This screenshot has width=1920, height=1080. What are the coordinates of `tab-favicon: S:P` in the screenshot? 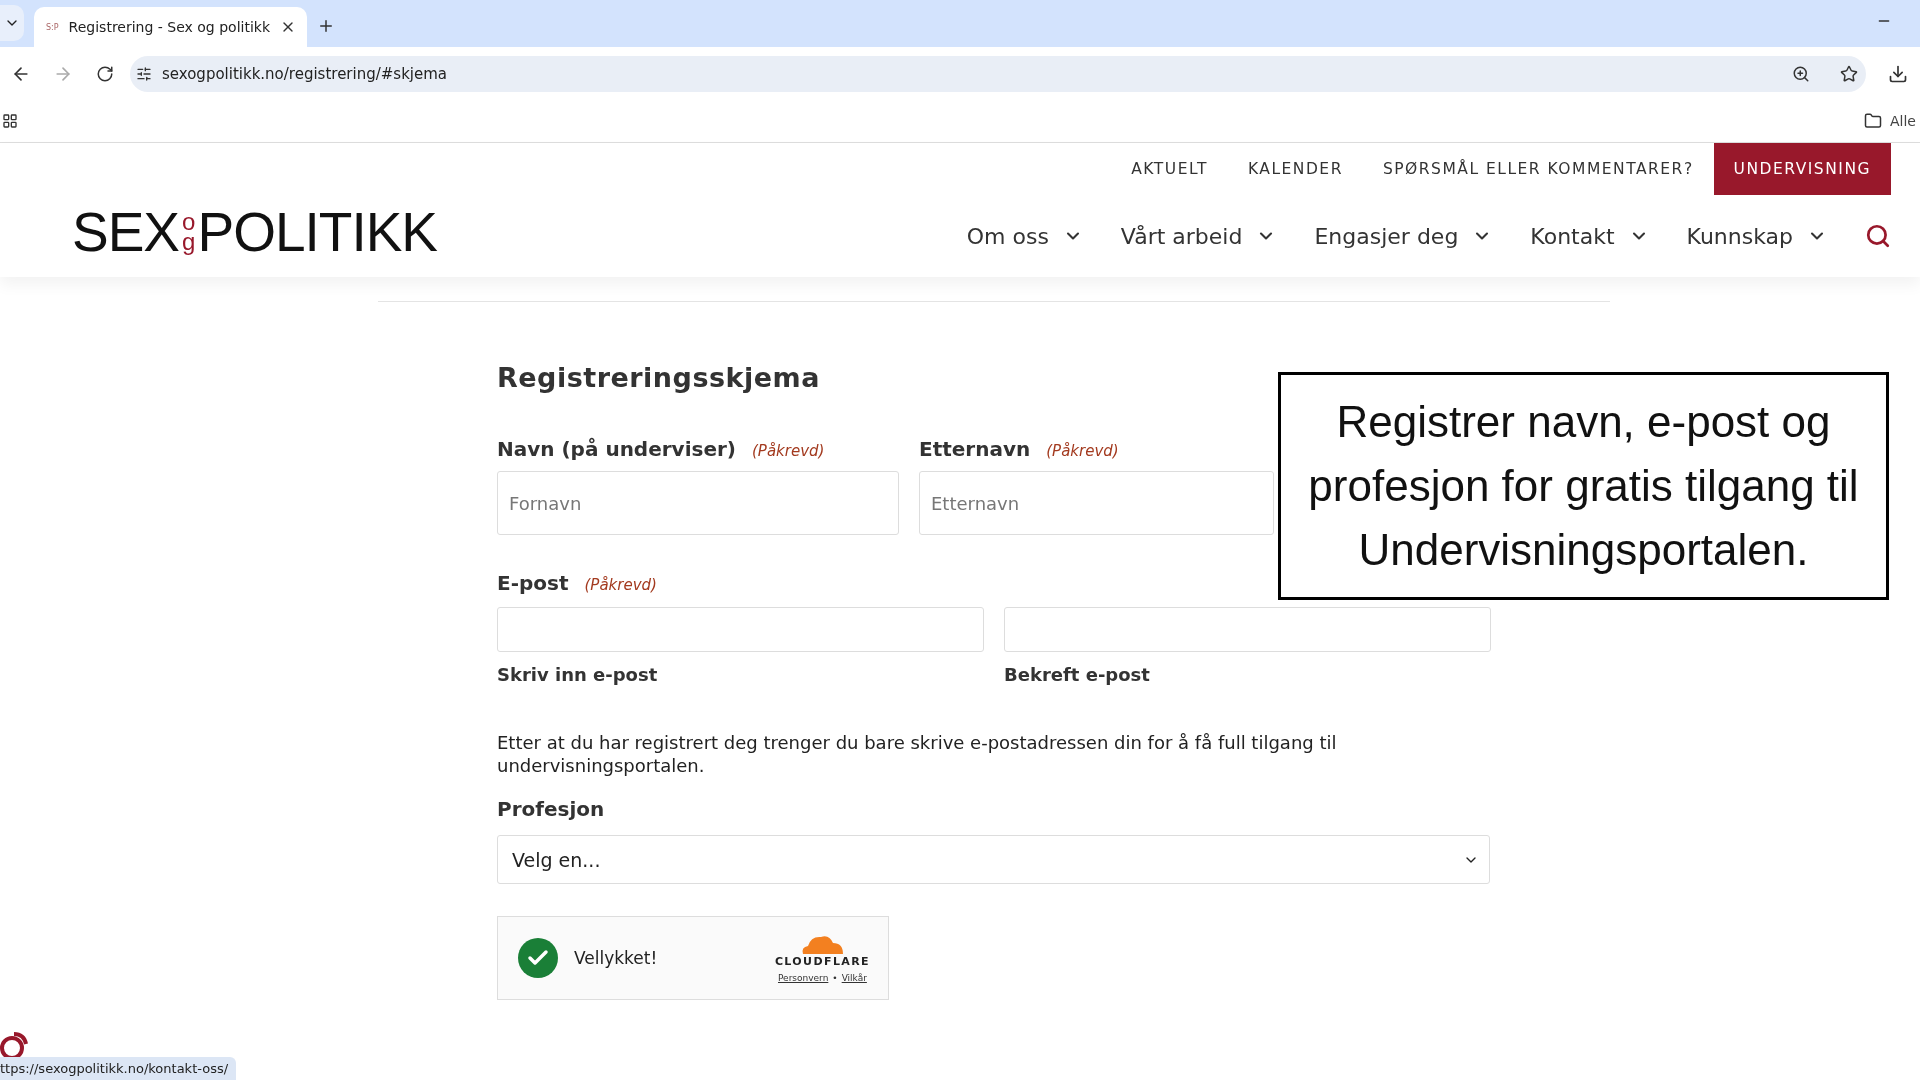 It's located at (52, 27).